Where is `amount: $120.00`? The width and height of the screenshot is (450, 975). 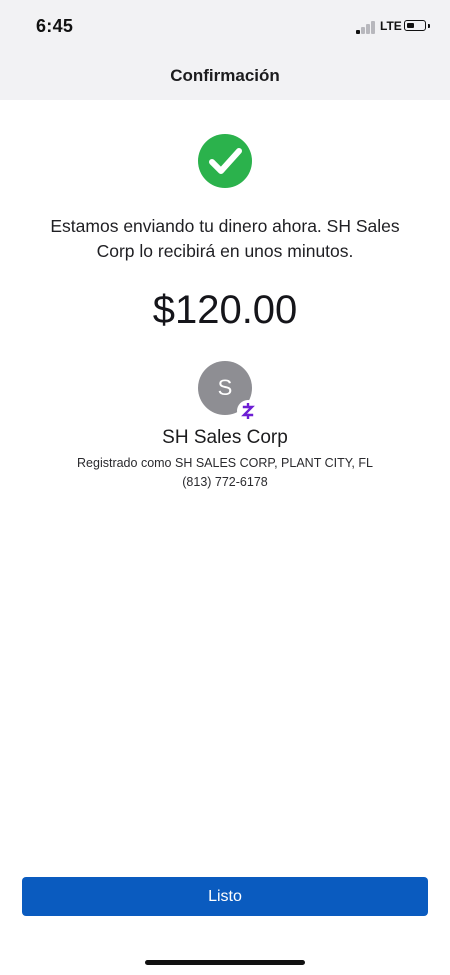
amount: $120.00 is located at coordinates (225, 310).